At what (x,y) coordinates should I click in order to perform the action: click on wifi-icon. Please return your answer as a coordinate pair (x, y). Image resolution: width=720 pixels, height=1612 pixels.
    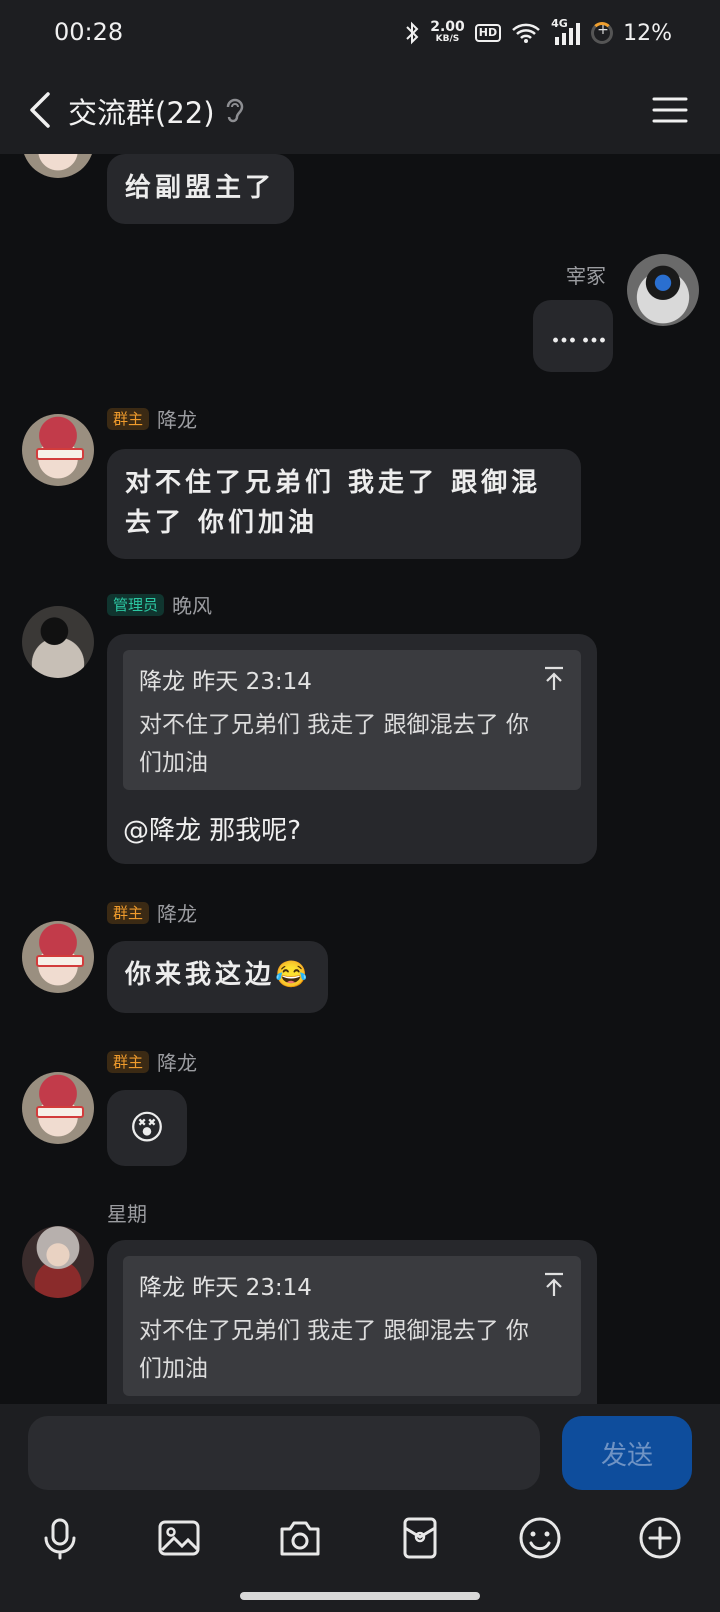
    Looking at the image, I should click on (526, 33).